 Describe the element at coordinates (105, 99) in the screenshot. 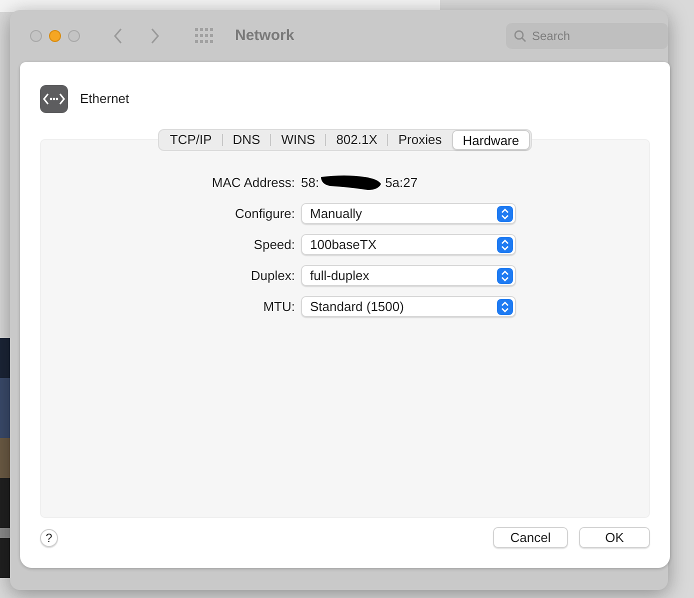

I see `service-name: Ethernet` at that location.